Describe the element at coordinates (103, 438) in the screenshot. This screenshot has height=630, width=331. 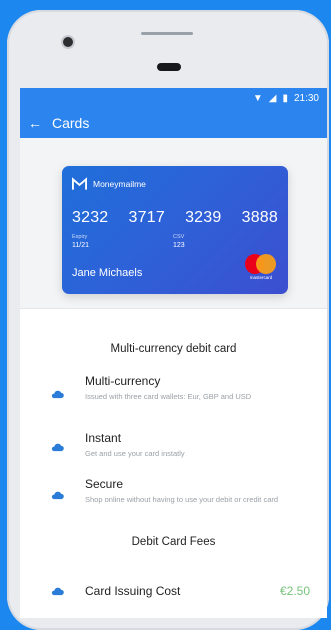
I see `feature-title: Instant` at that location.